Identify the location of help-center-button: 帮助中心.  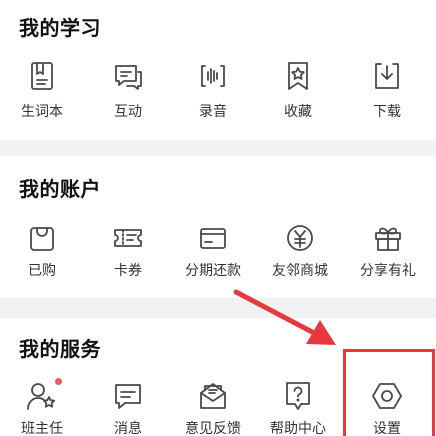
(298, 405).